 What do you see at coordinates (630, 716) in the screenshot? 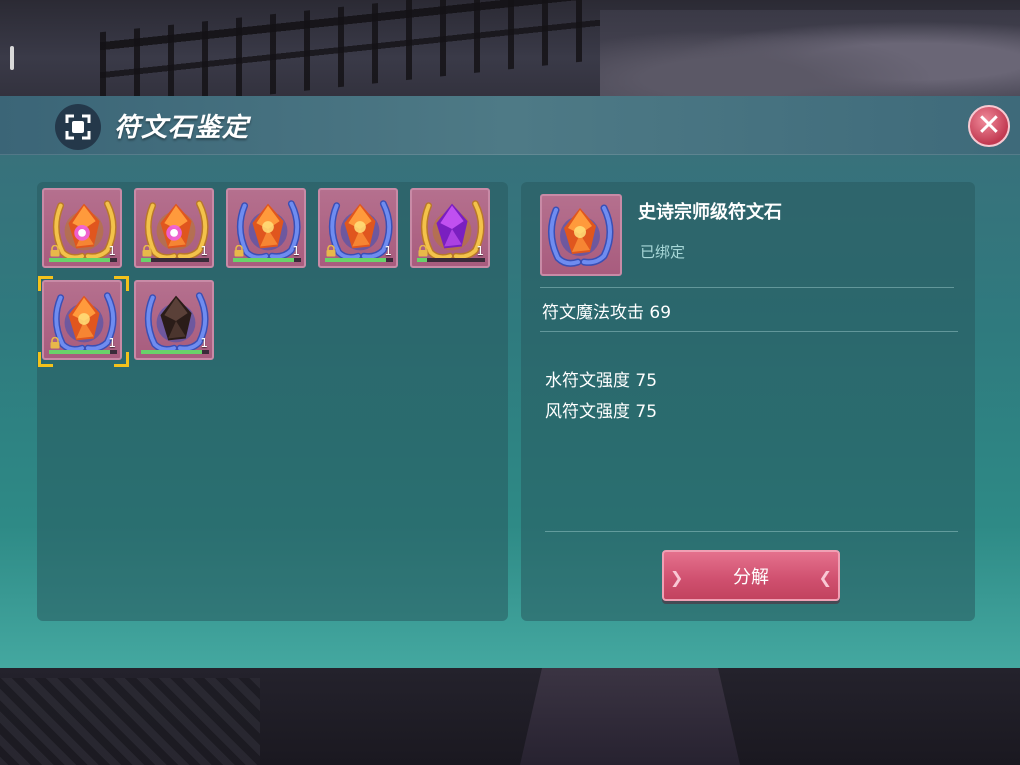
I see `pillar-decoration` at bounding box center [630, 716].